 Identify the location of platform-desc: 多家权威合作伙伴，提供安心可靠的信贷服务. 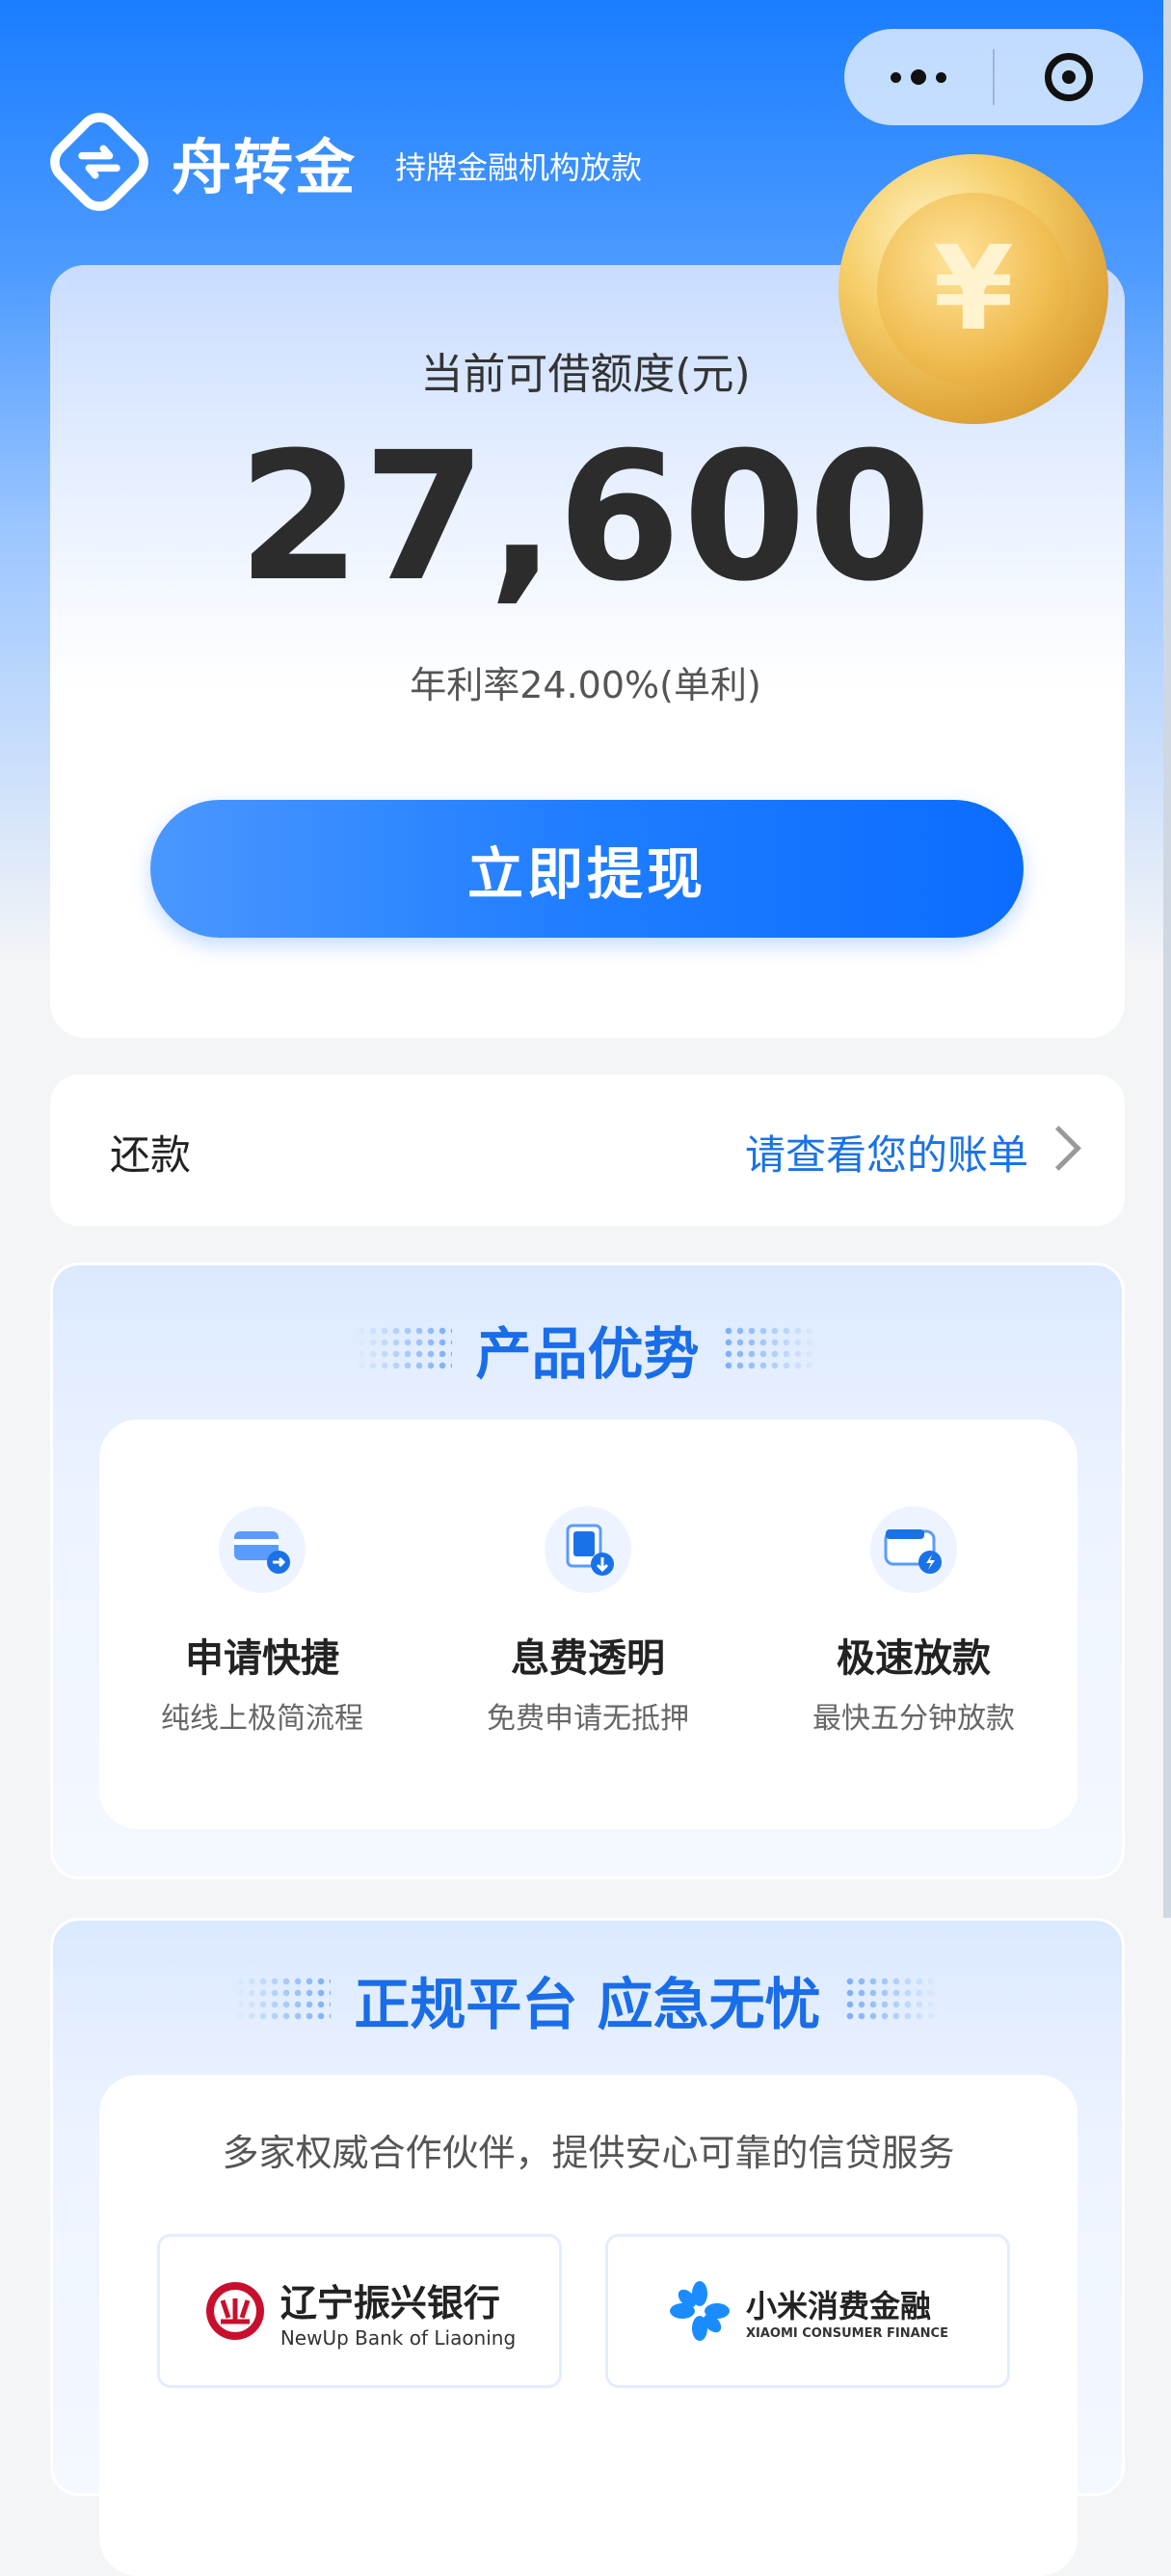
(588, 2153).